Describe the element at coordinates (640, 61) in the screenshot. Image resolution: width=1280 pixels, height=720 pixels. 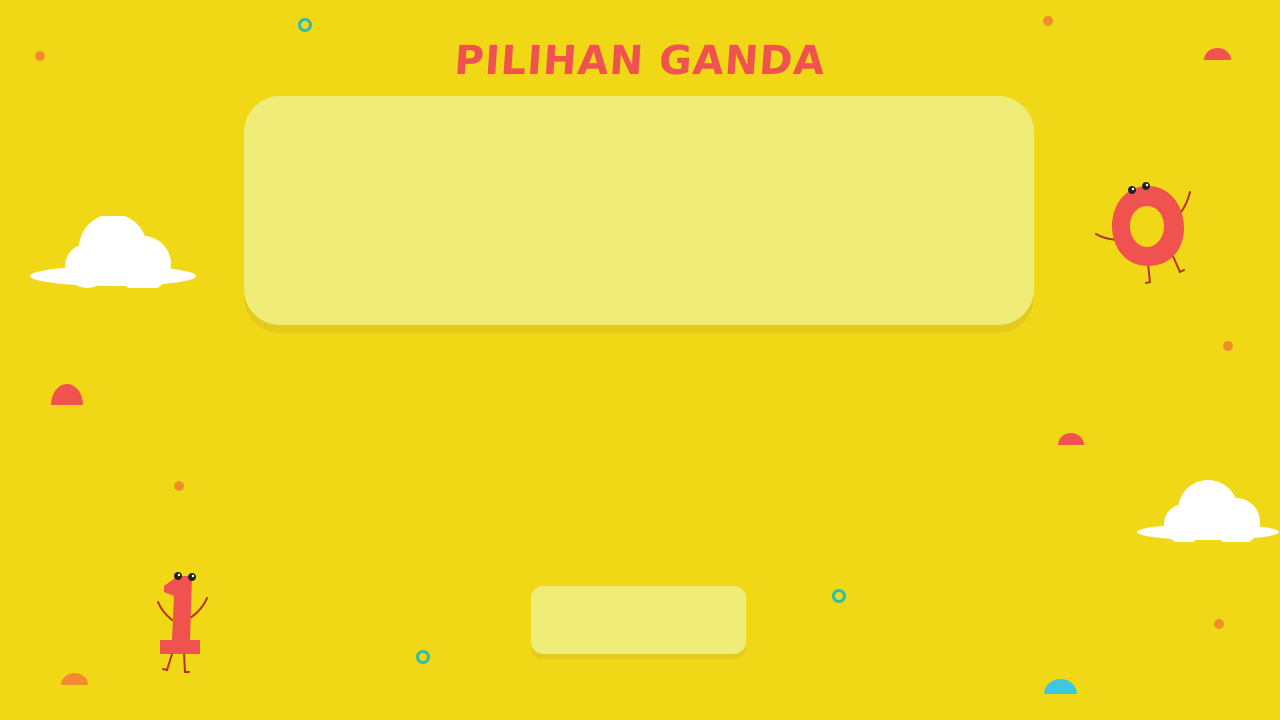
I see `page-title: PILIHAN GANDA` at that location.